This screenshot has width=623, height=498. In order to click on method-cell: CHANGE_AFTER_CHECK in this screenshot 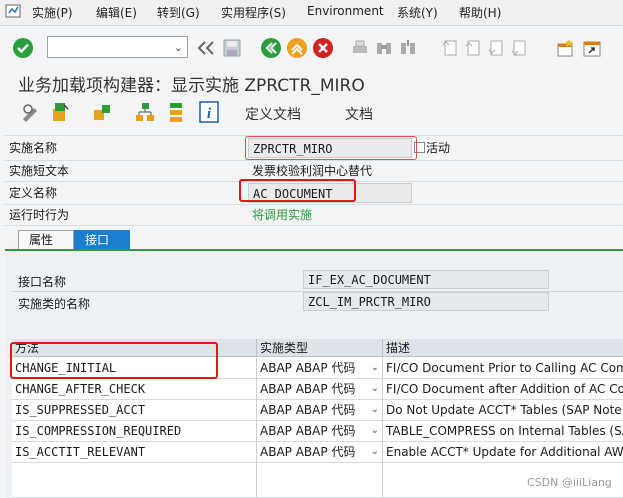, I will do `click(134, 389)`.